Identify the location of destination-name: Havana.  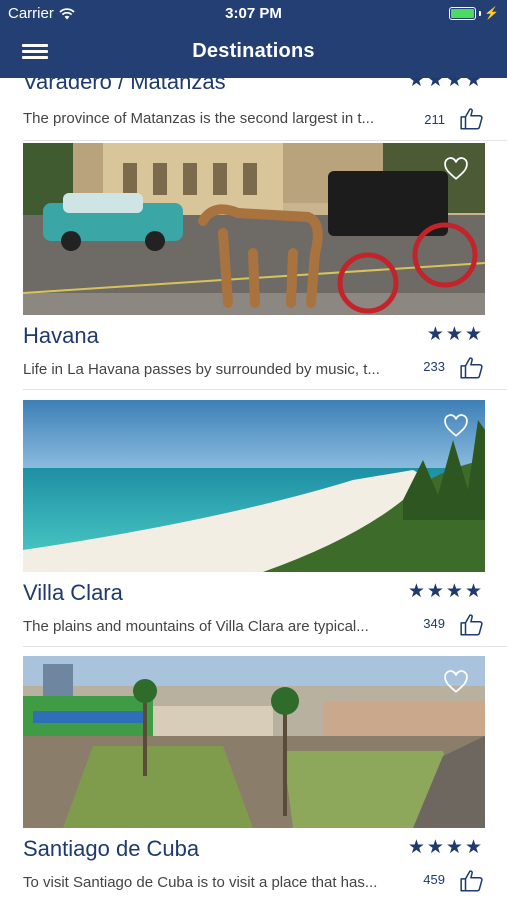
(61, 335).